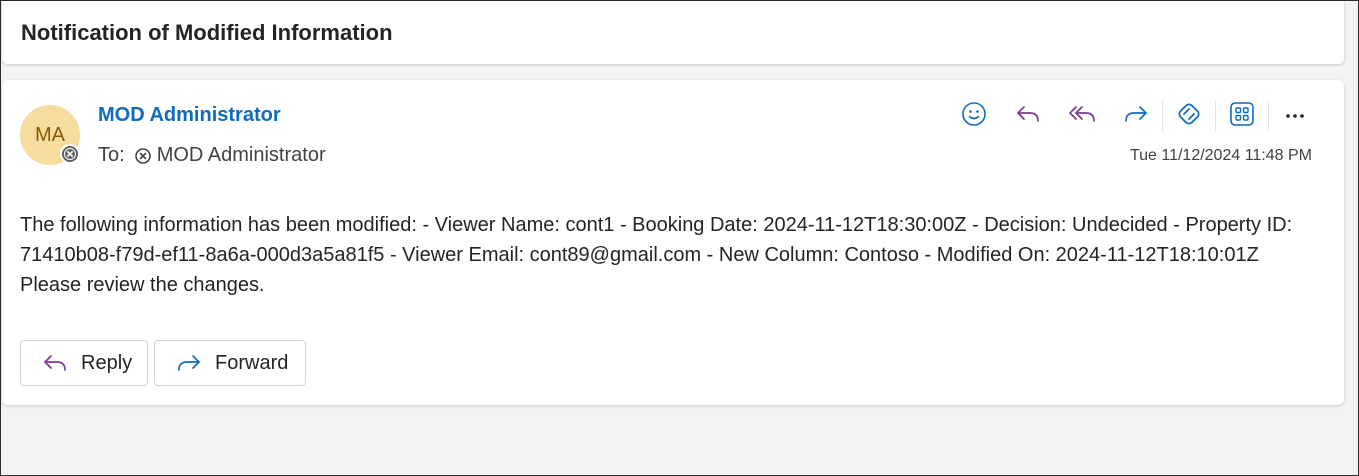 This screenshot has height=476, width=1359. Describe the element at coordinates (143, 156) in the screenshot. I see `recipient-status-icon` at that location.